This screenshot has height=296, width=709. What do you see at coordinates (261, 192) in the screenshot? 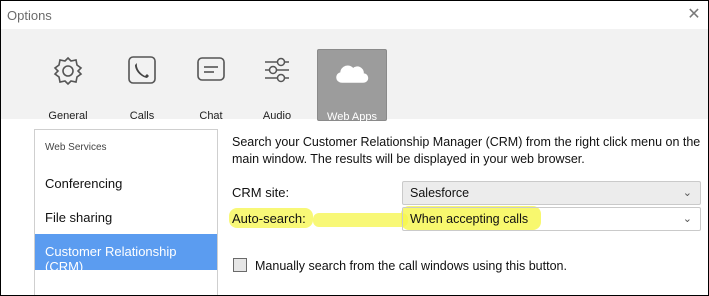
I see `crm-site-label: CRM site:` at bounding box center [261, 192].